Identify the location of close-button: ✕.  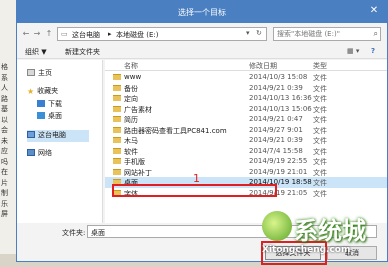
(374, 11).